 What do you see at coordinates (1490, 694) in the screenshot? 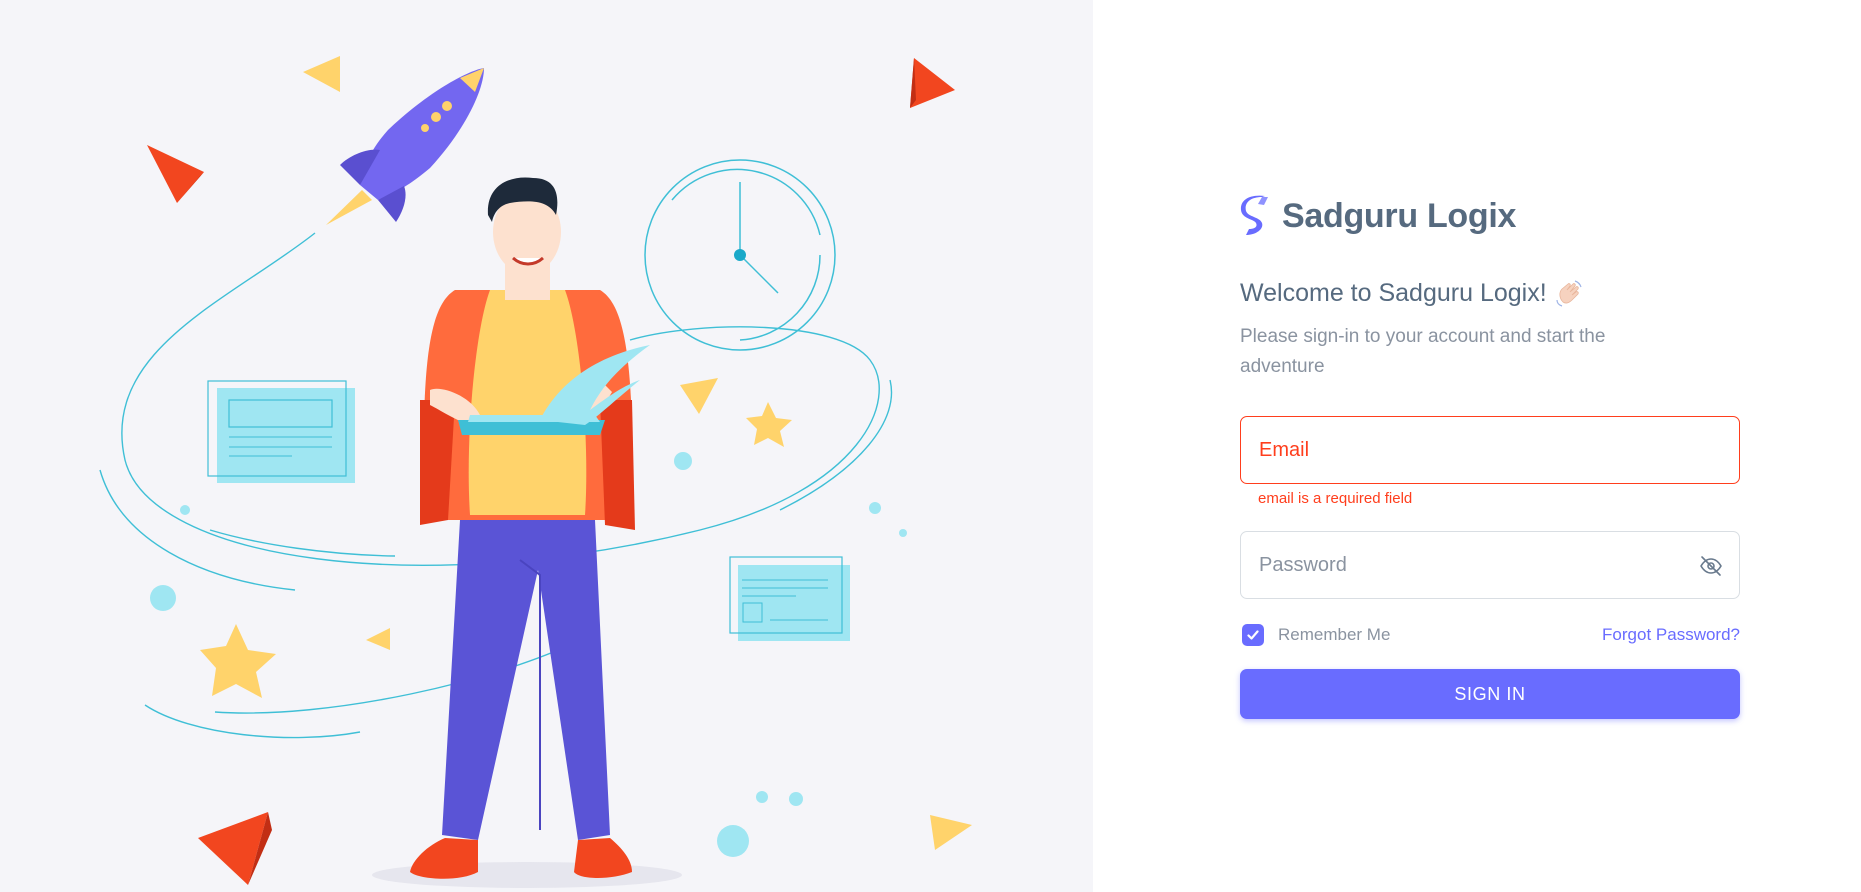
I see `sign-in-button: SIGN IN` at bounding box center [1490, 694].